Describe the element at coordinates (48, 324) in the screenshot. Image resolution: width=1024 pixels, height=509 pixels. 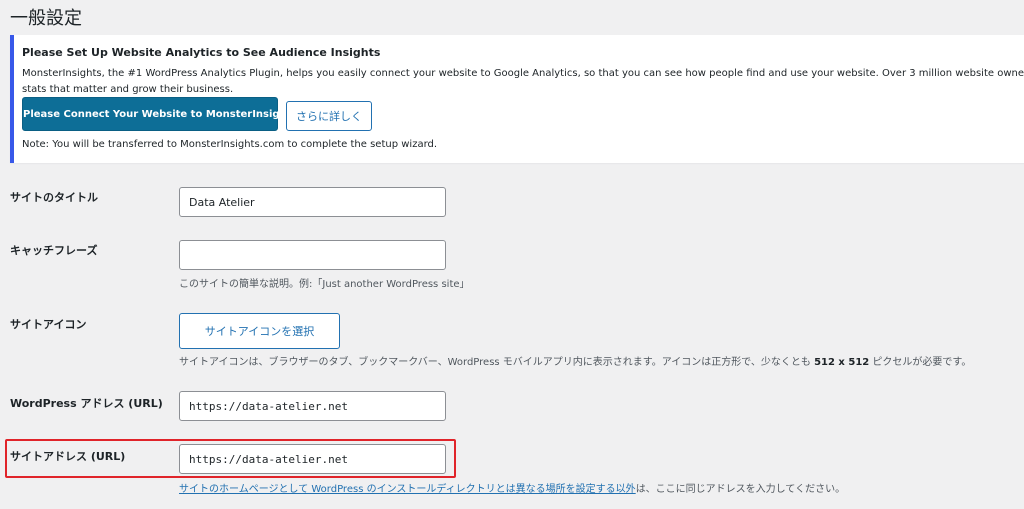
I see `site-icon-label: サイトアイコン` at that location.